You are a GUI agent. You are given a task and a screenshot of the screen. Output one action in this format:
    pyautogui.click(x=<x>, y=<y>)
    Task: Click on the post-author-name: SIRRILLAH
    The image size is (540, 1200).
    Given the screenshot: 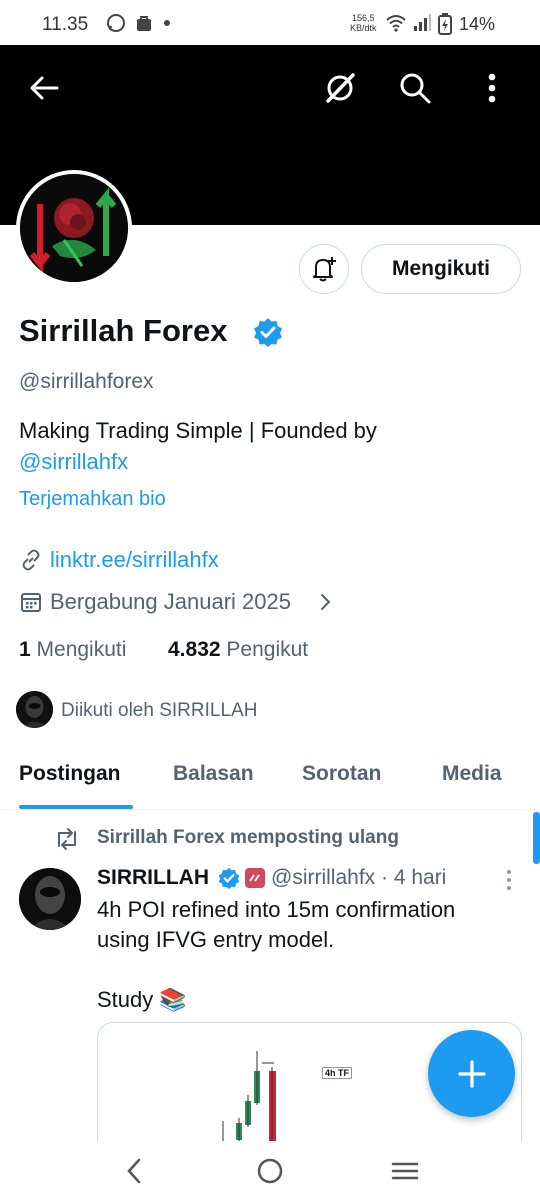 What is the action you would take?
    pyautogui.click(x=153, y=878)
    